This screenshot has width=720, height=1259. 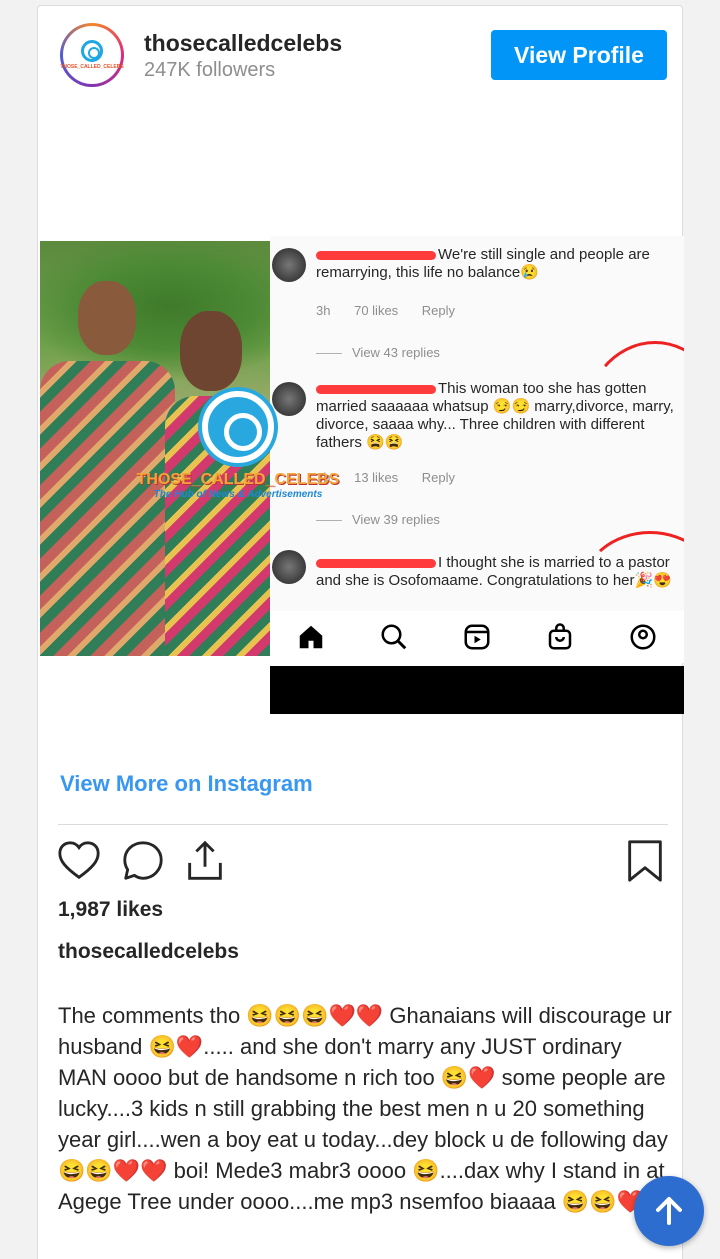 I want to click on post-actions, so click(x=362, y=863).